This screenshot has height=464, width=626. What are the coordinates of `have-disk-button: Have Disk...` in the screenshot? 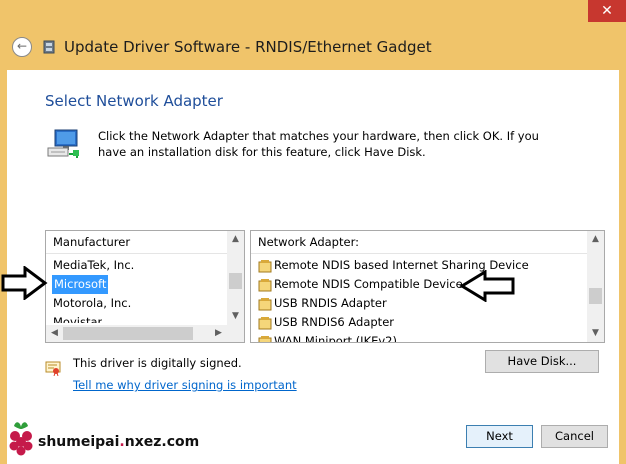 It's located at (542, 361).